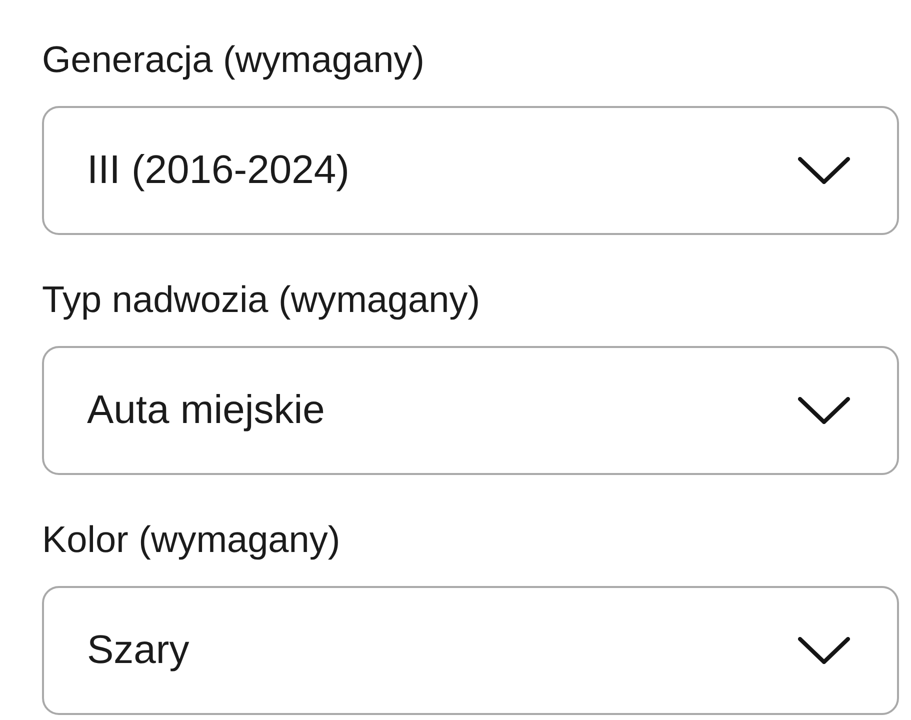 This screenshot has height=720, width=911. Describe the element at coordinates (192, 540) in the screenshot. I see `field-label: Kolor (wymagany)` at that location.